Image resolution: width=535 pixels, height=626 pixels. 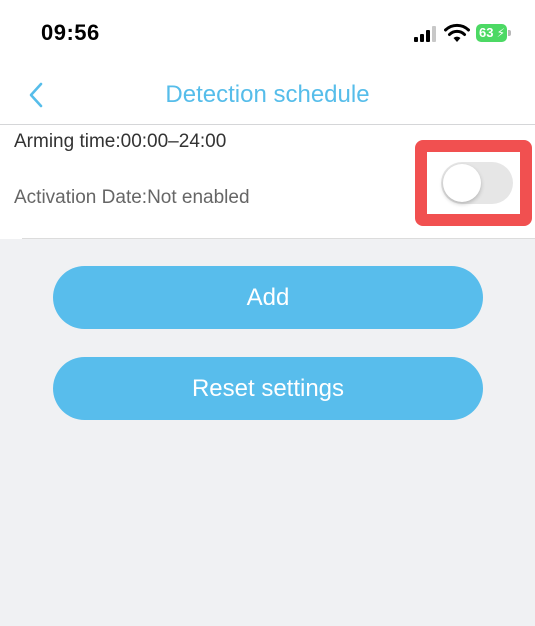 What do you see at coordinates (462, 183) in the screenshot?
I see `toggle-knob` at bounding box center [462, 183].